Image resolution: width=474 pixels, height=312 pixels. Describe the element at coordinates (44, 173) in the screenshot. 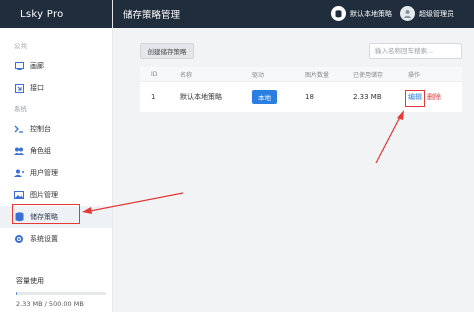

I see `sidebar-item-label: 用户管理` at that location.